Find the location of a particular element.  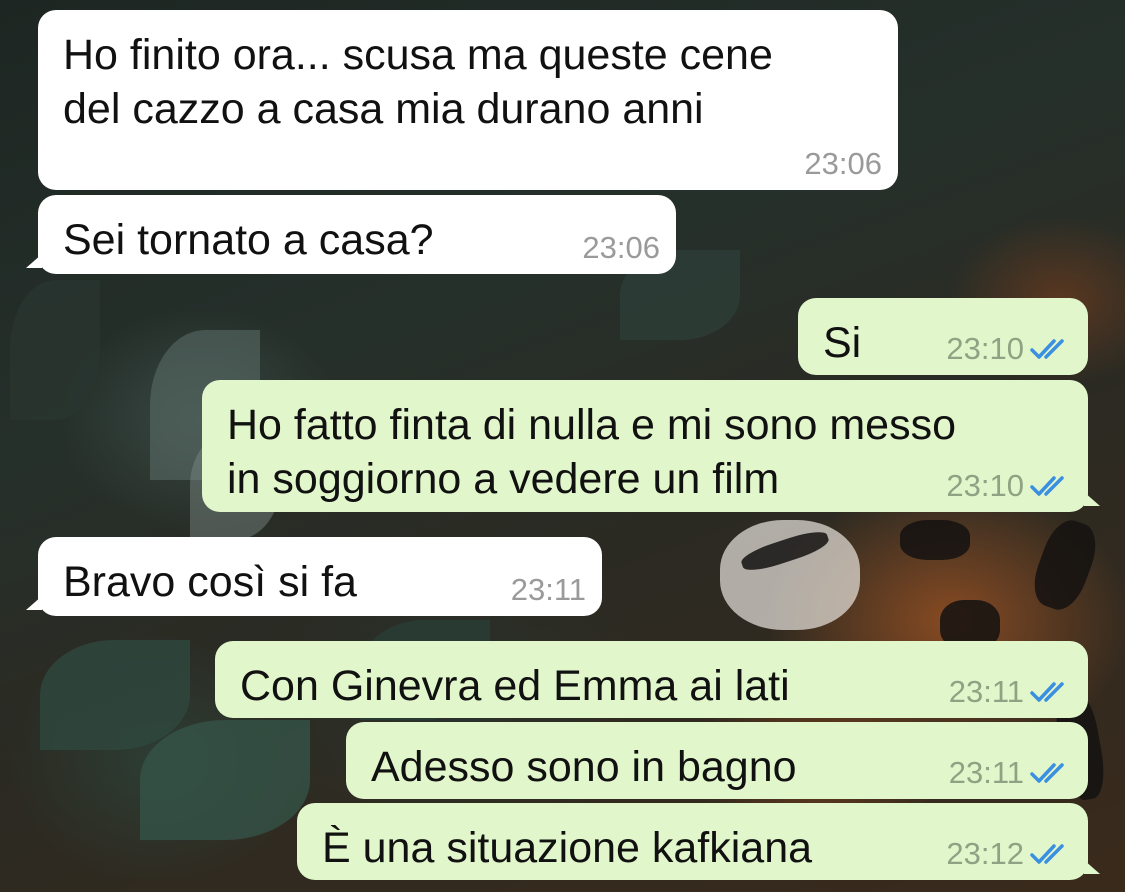

message-text: Bravo così si fa is located at coordinates (210, 582).